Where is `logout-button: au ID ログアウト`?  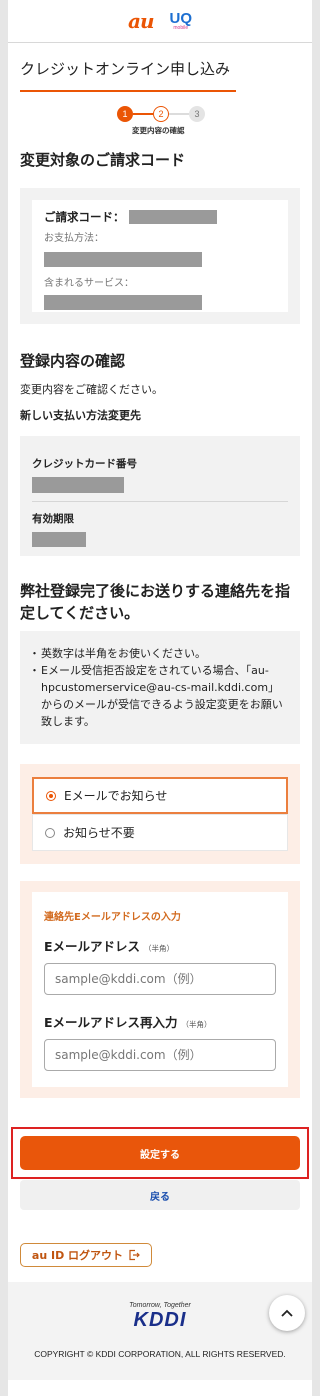
logout-button: au ID ログアウト is located at coordinates (86, 1255).